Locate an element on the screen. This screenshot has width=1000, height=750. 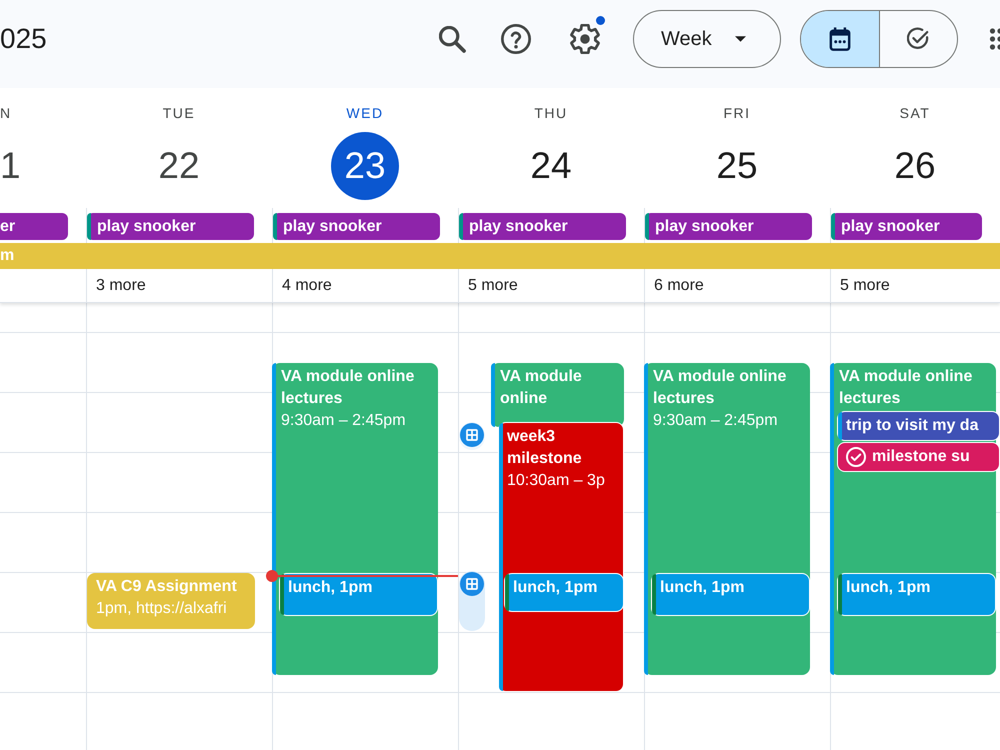
event-title: VA C9 Assignment is located at coordinates (167, 587).